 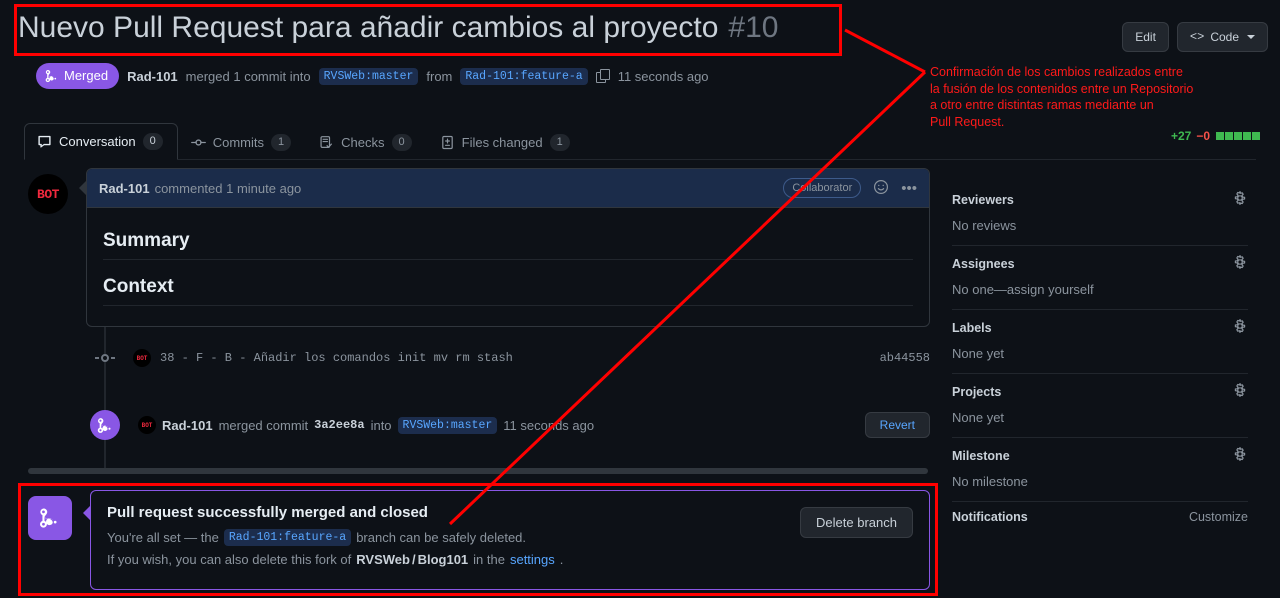 What do you see at coordinates (152, 141) in the screenshot?
I see `tab-conversation-count: 0` at bounding box center [152, 141].